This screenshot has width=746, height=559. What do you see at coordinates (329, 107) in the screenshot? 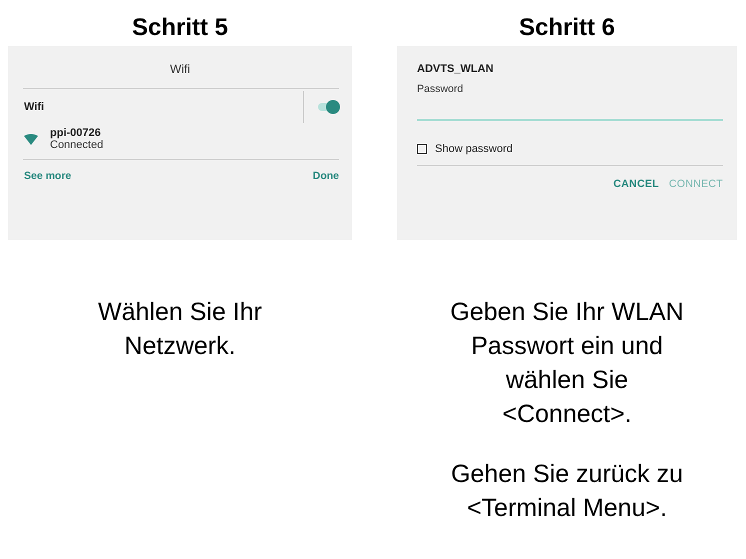
I see `toggle-switch` at bounding box center [329, 107].